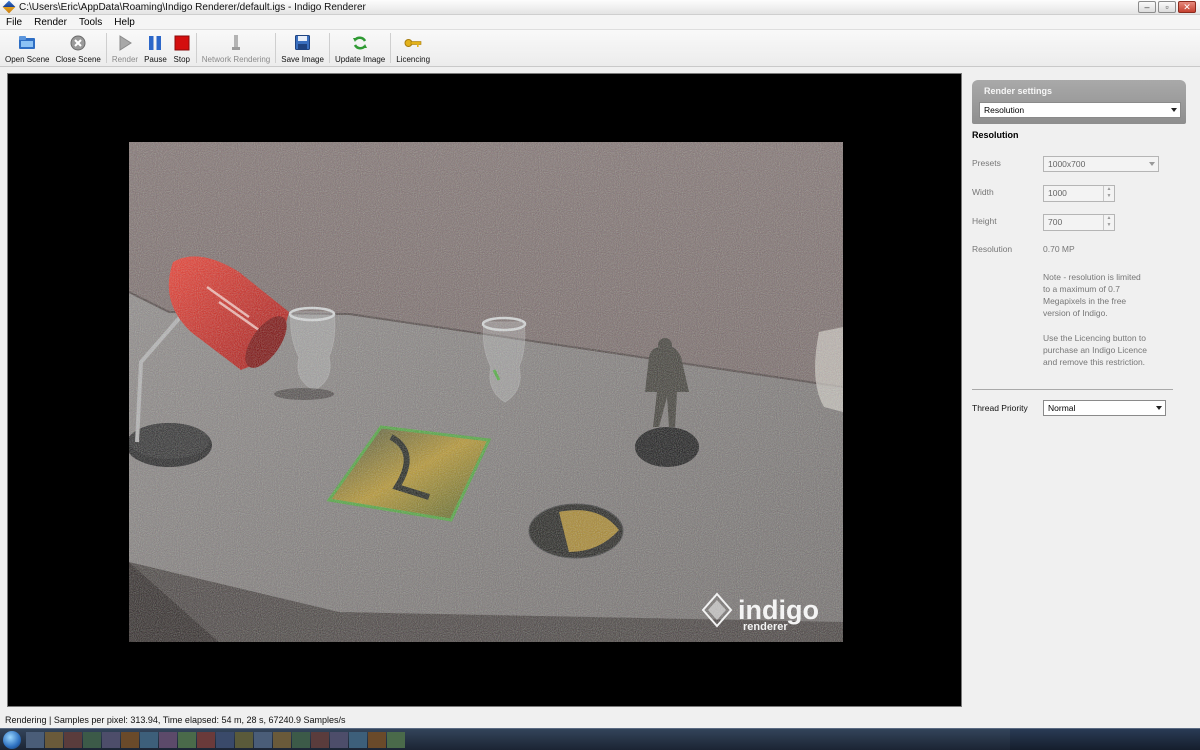 The image size is (1200, 750). Describe the element at coordinates (600, 739) in the screenshot. I see `windows-taskbar` at that location.